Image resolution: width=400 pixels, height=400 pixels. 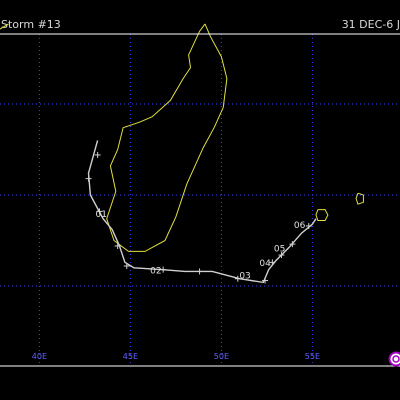 I want to click on day-label-02: 02, so click(x=155, y=271).